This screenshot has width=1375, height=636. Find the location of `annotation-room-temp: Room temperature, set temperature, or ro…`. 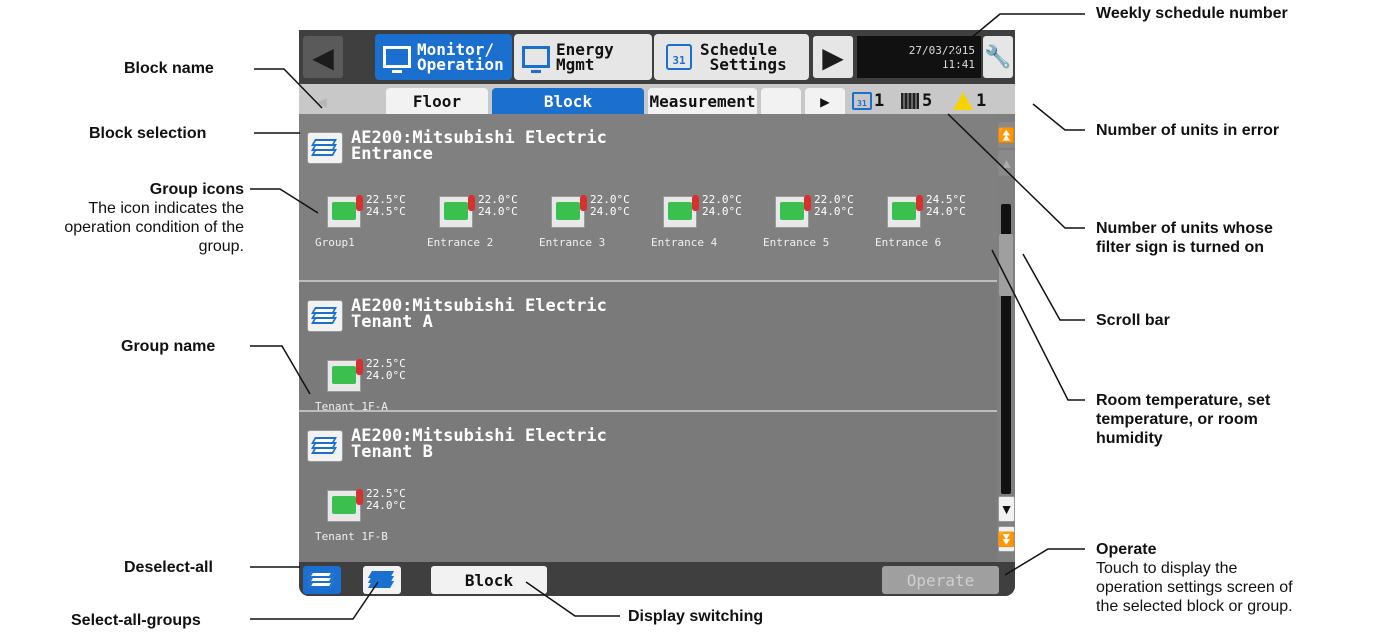

annotation-room-temp: Room temperature, set temperature, or ro… is located at coordinates (1183, 419).